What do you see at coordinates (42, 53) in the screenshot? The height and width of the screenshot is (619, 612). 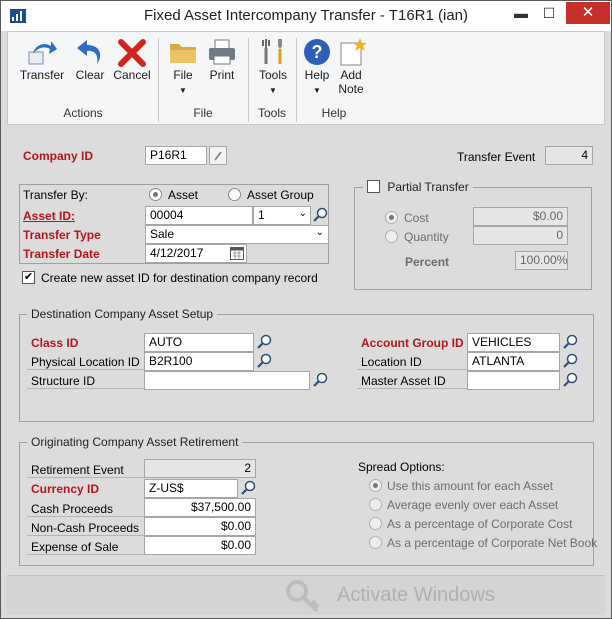 I see `transfer-icon` at bounding box center [42, 53].